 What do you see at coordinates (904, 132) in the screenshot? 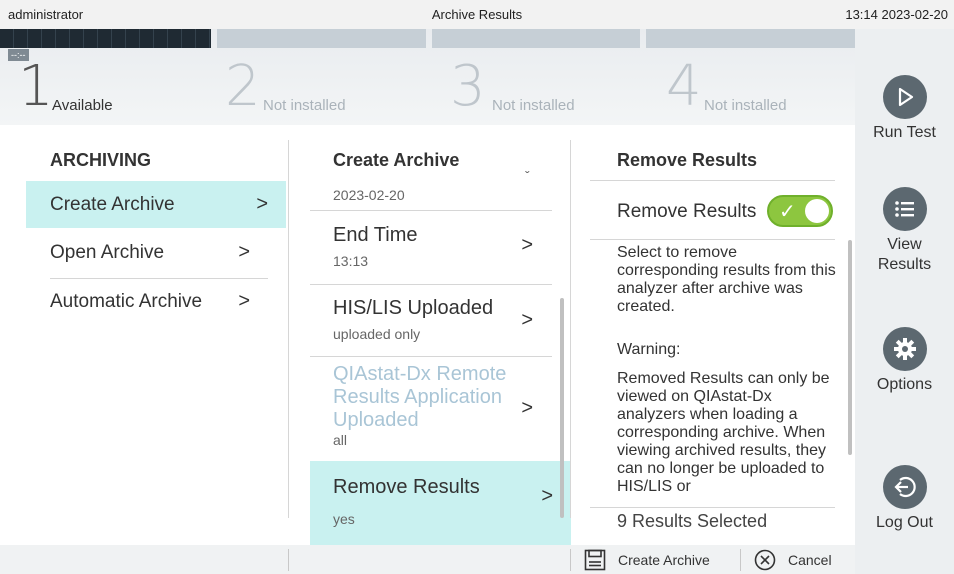
I see `run-test-label: Run Test` at bounding box center [904, 132].